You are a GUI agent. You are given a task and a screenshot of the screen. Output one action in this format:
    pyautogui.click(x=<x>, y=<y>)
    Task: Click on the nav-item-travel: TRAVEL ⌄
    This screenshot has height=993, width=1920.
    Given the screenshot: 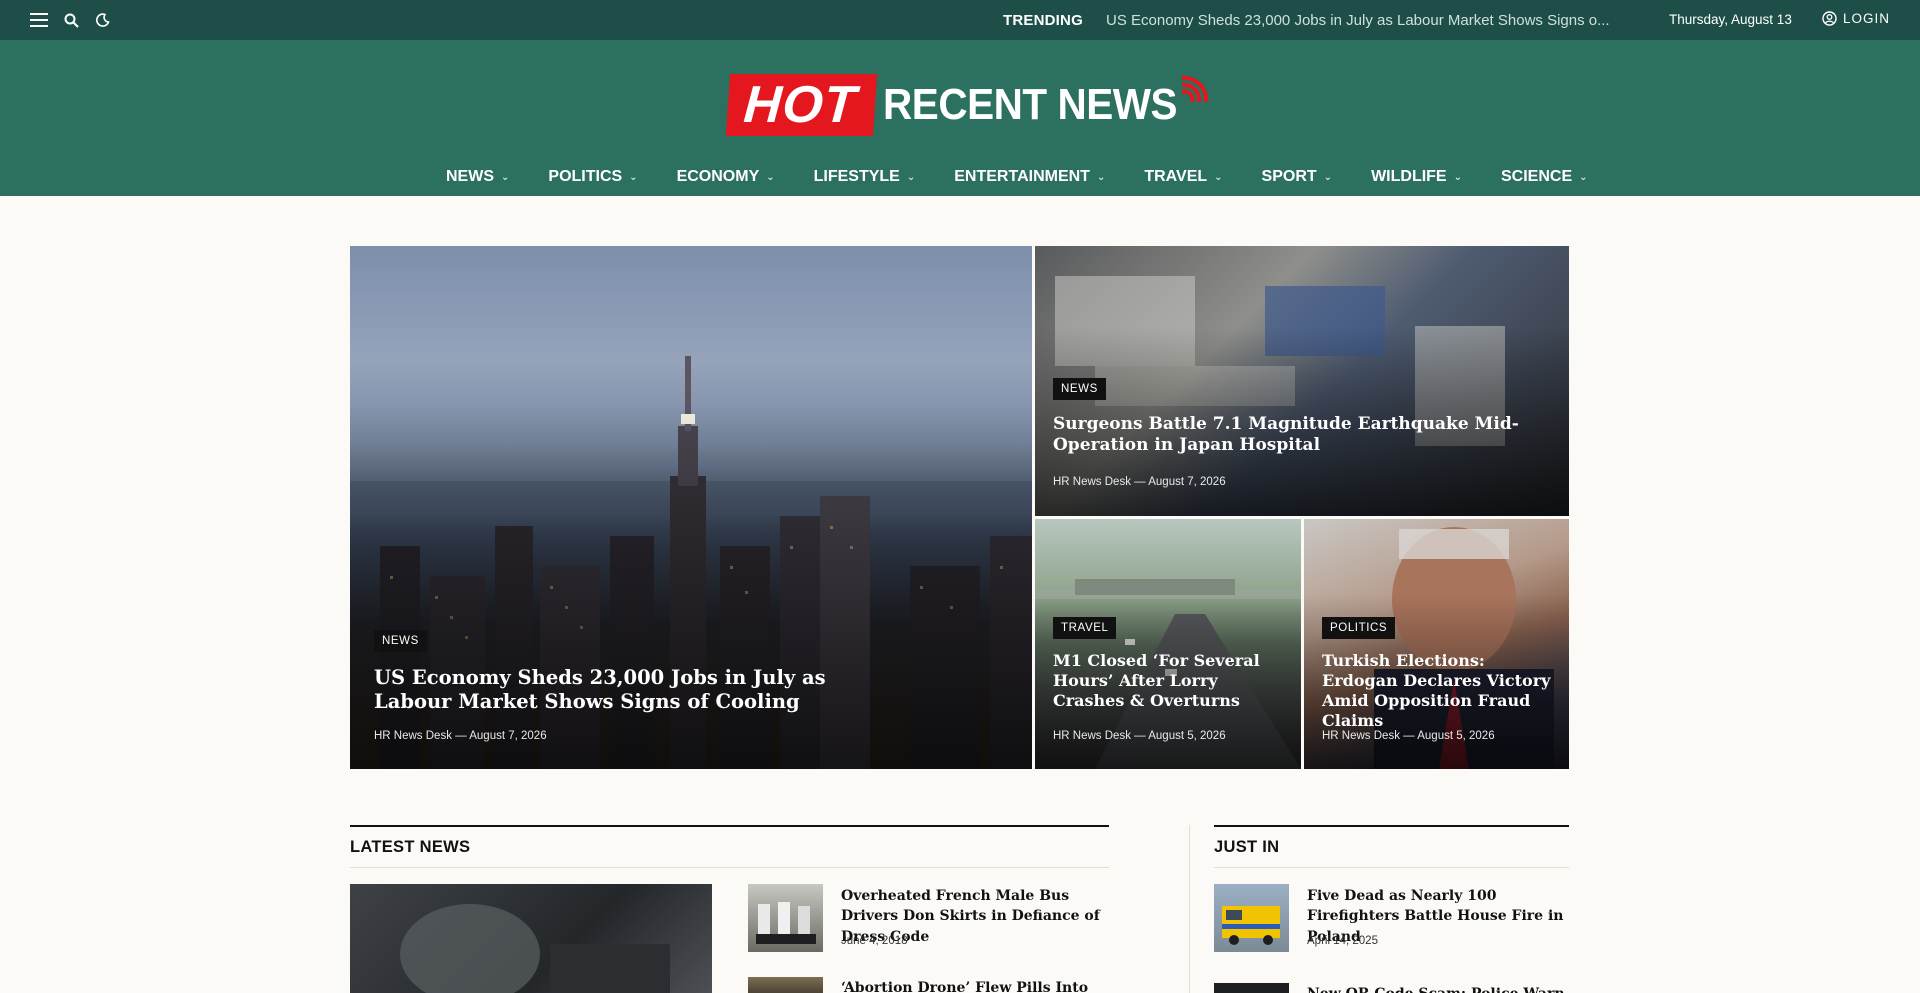 What is the action you would take?
    pyautogui.click(x=1183, y=177)
    